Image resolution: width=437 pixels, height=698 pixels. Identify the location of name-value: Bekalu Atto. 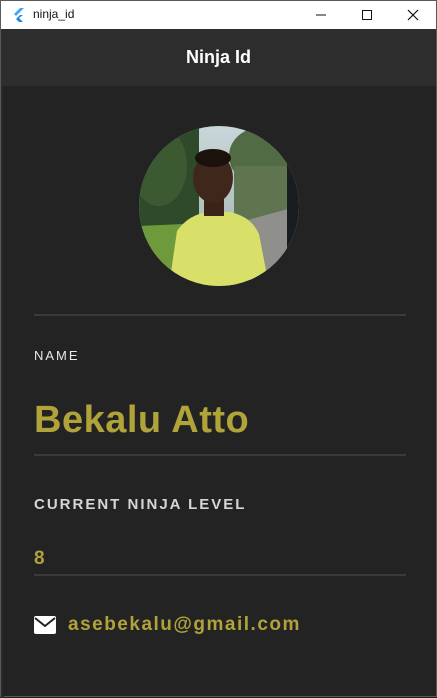
(142, 420).